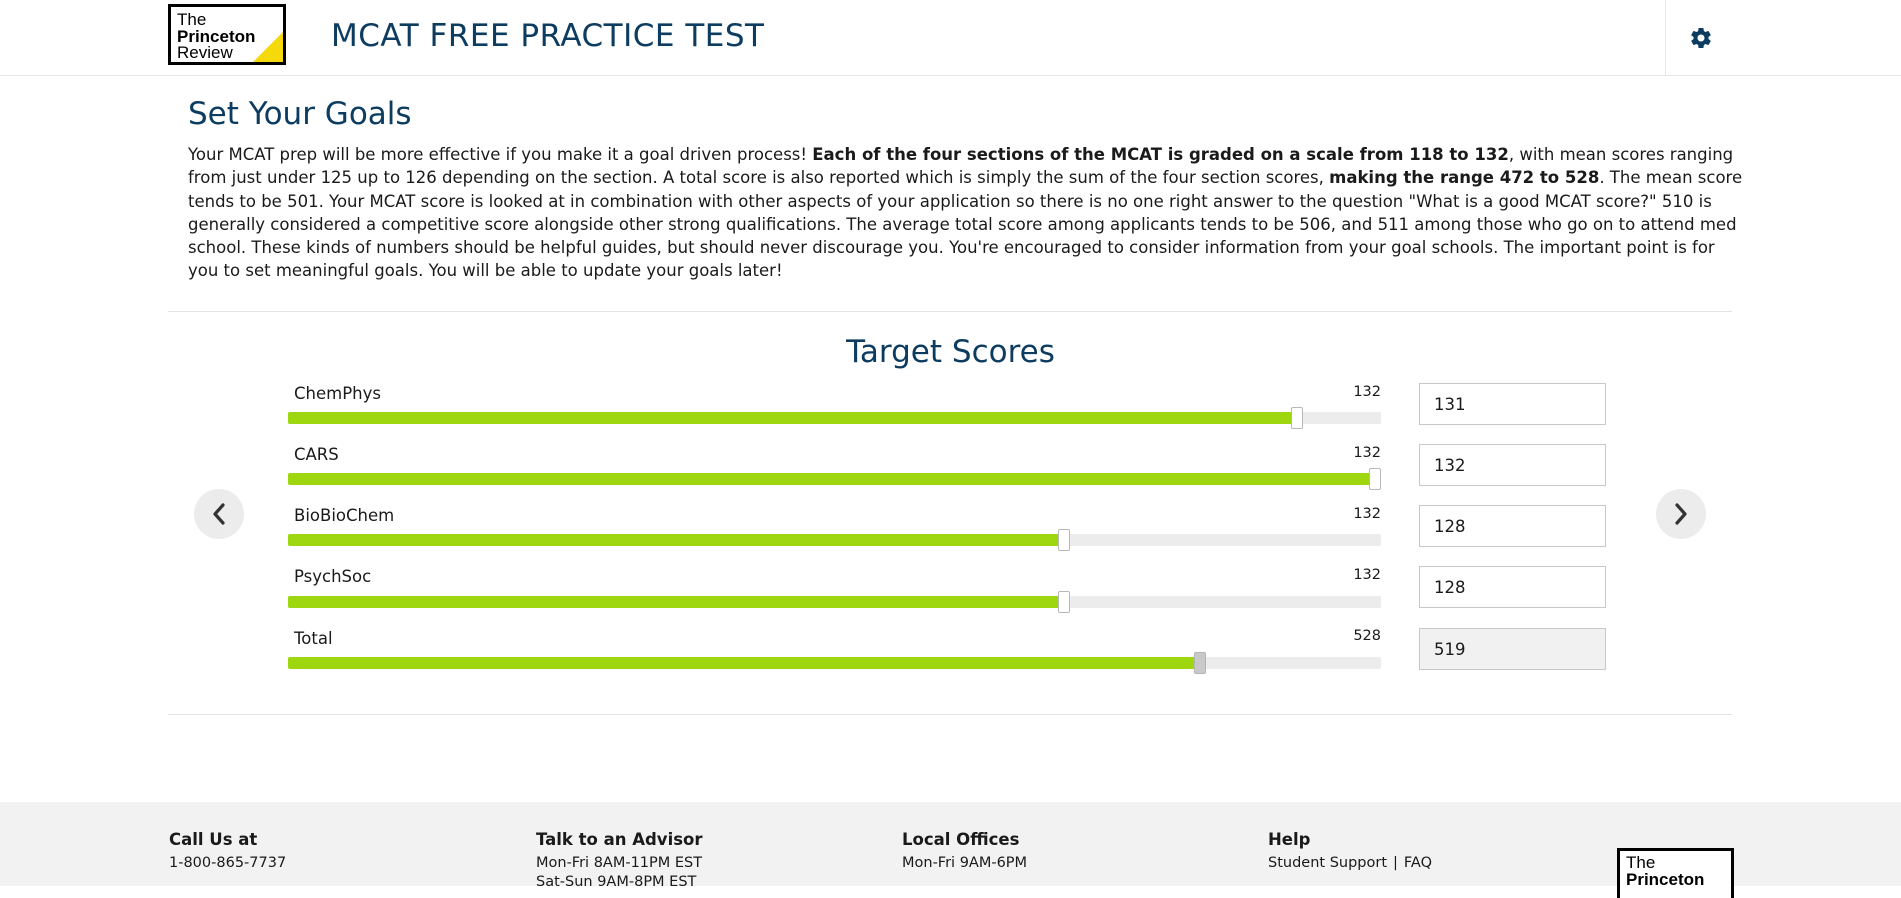  I want to click on footer-logo-line-1: The, so click(1641, 862).